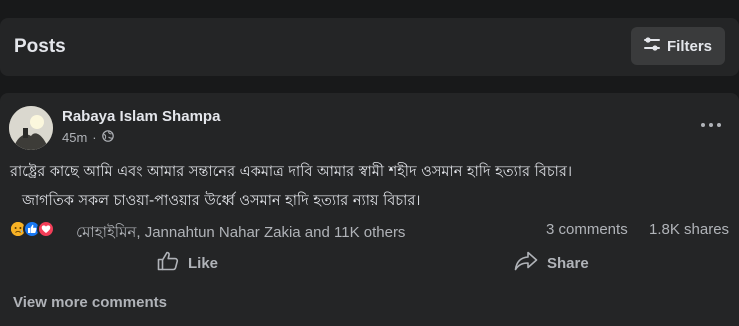 The image size is (739, 326). I want to click on like-label: Like, so click(203, 263).